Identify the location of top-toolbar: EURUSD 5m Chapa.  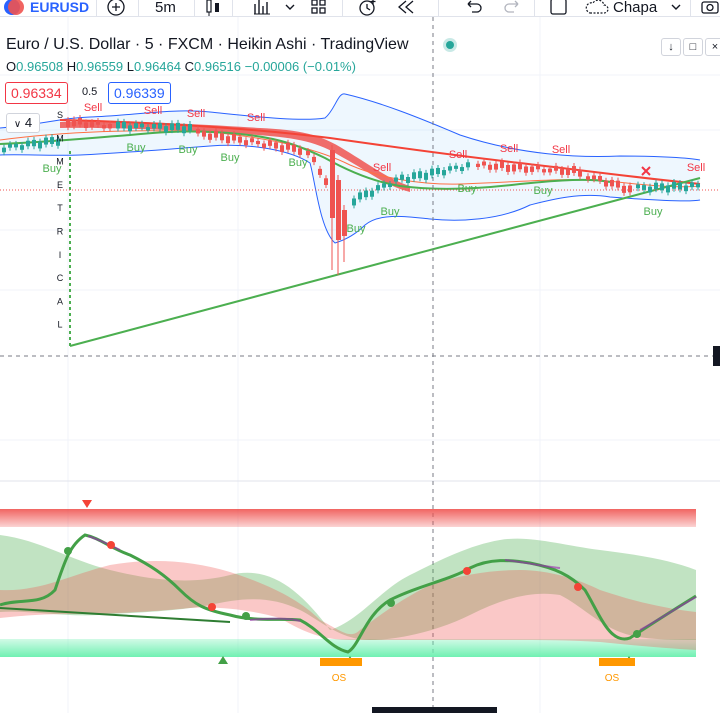
(360, 8).